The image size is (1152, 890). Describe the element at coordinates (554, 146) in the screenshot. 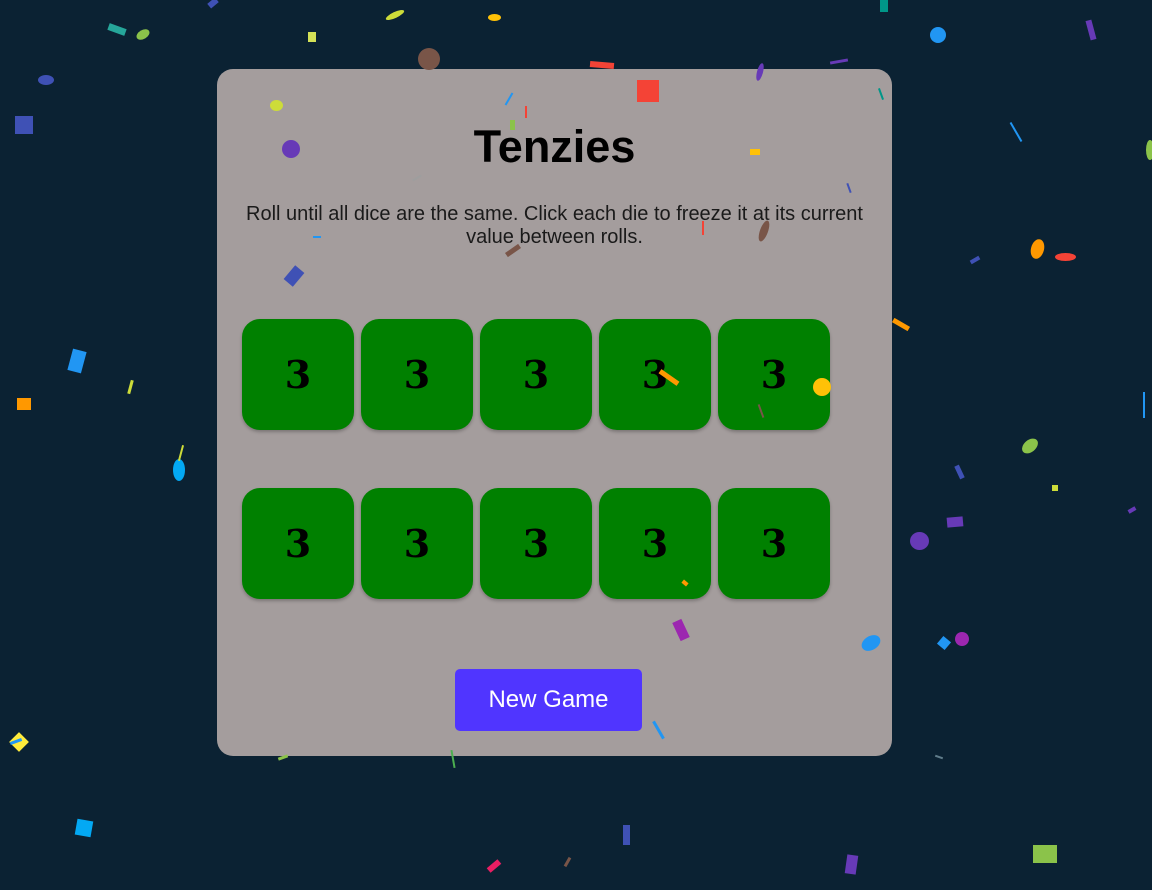

I see `game-title: Tenzies` at that location.